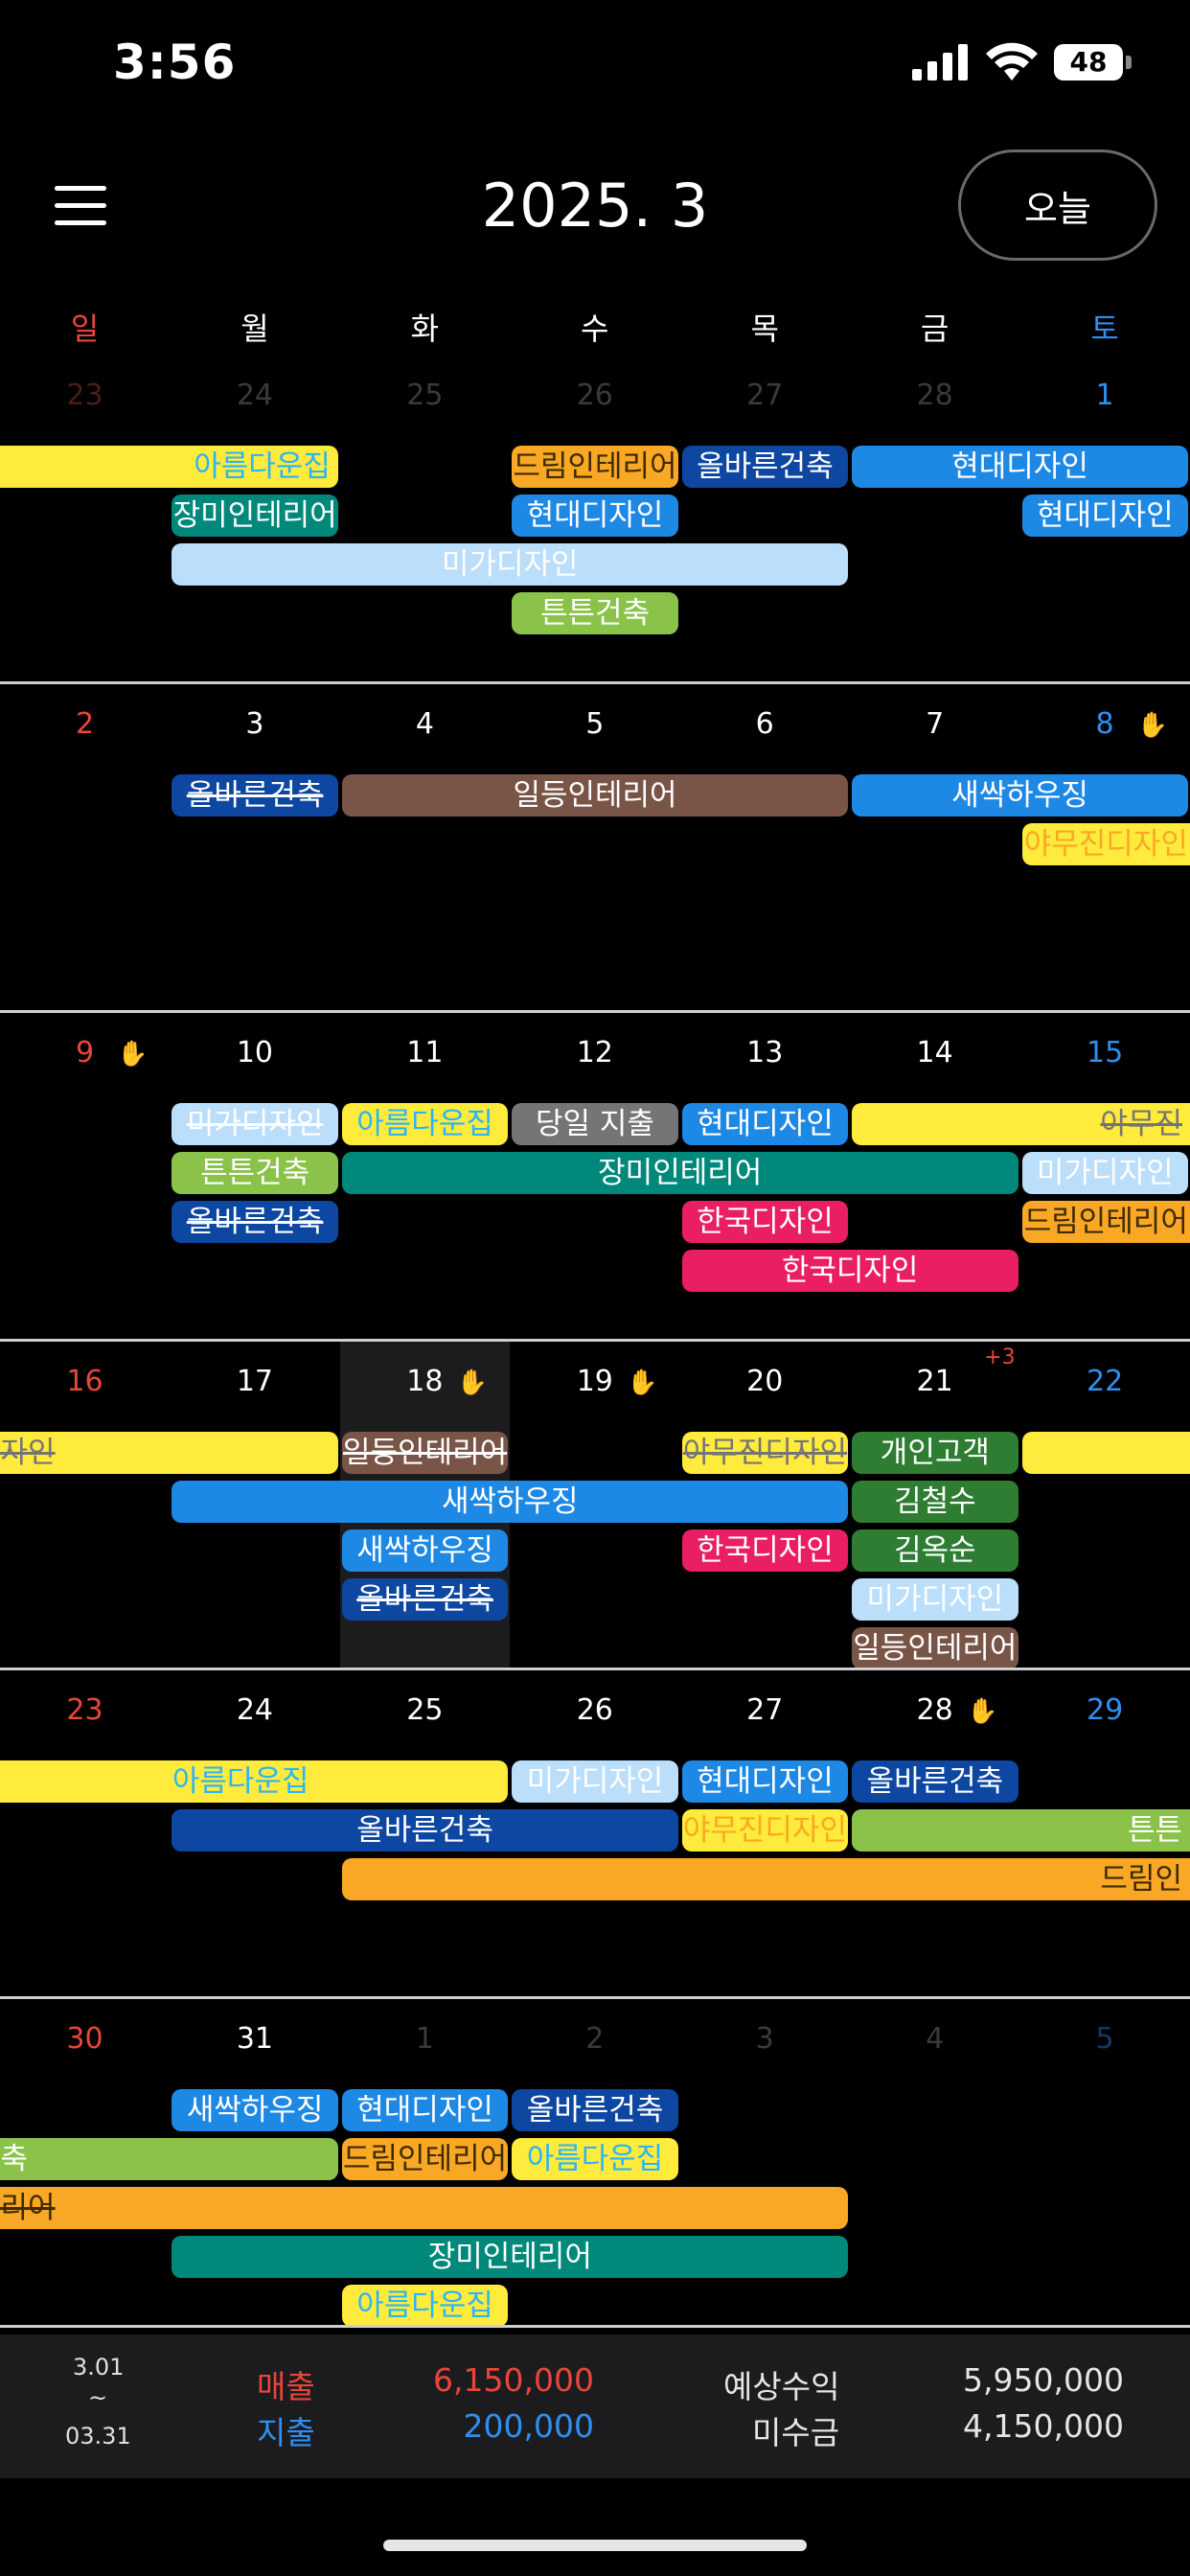  I want to click on battery-level: 48, so click(1089, 62).